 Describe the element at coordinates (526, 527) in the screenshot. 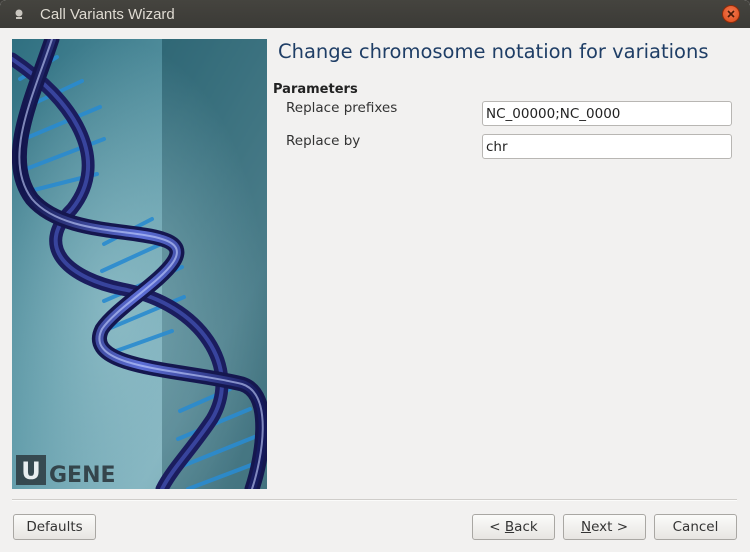

I see `back-rest: ack` at that location.